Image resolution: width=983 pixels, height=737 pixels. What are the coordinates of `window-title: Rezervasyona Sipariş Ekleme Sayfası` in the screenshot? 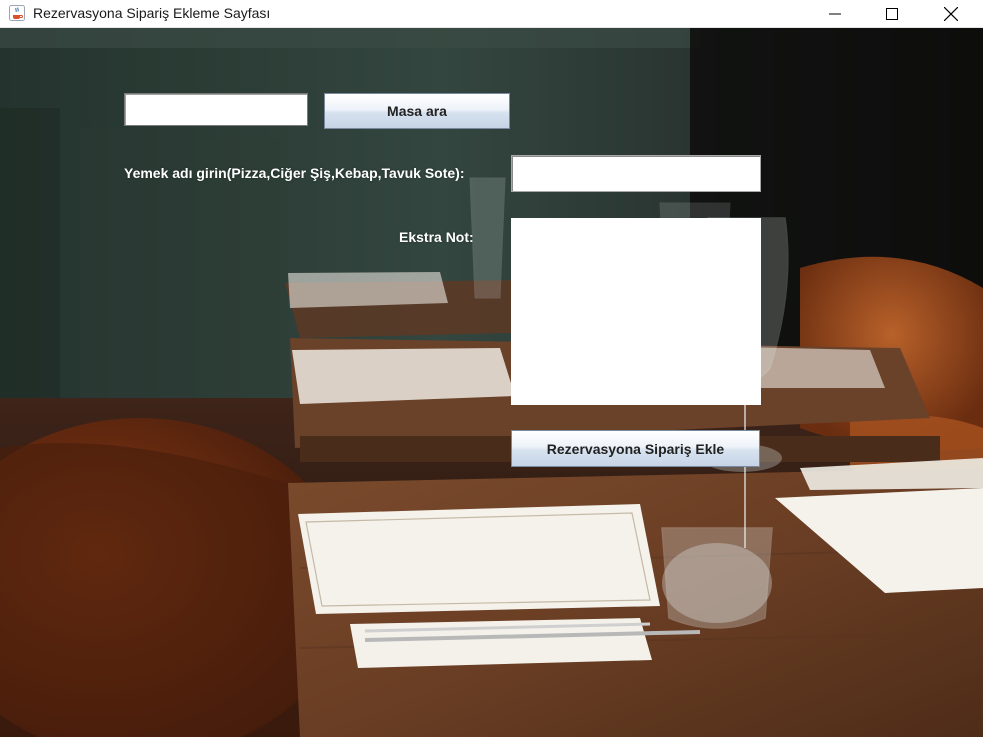 It's located at (152, 13).